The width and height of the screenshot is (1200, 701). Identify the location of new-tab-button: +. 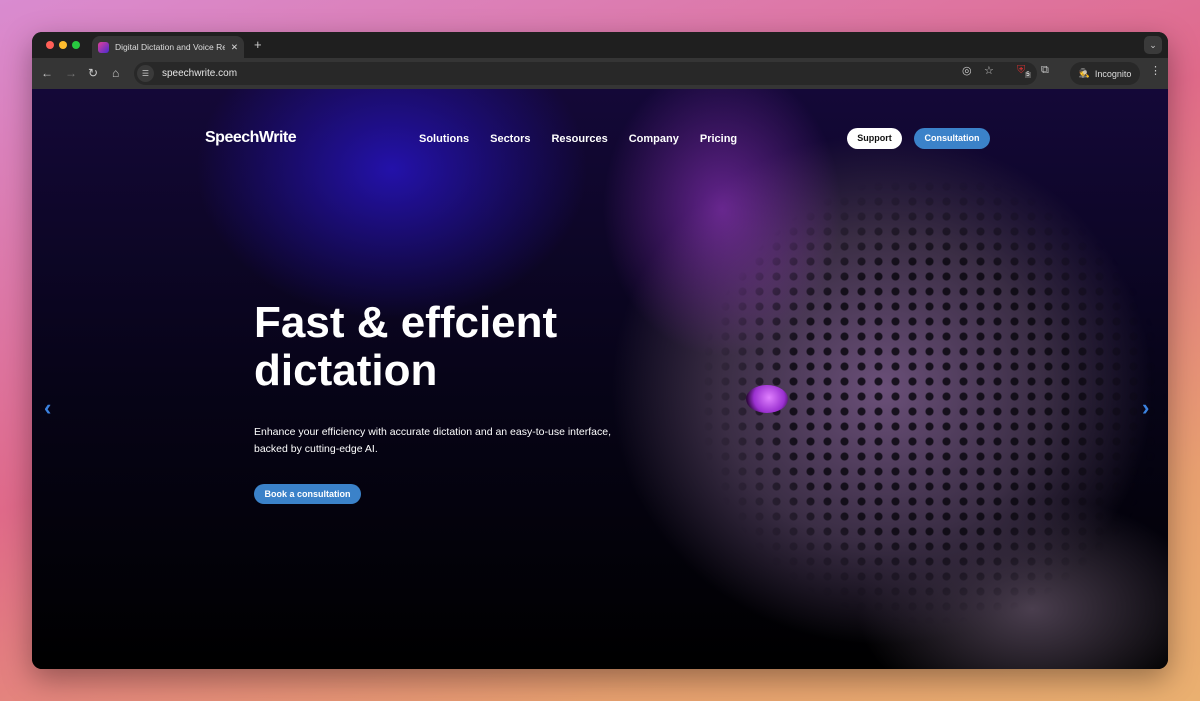
(258, 44).